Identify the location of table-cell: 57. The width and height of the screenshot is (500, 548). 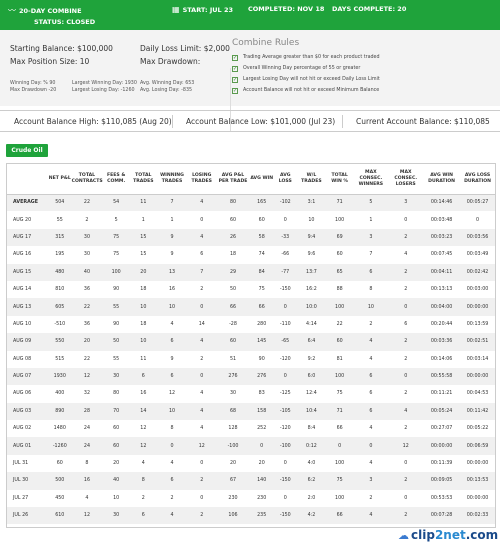
(339, 525).